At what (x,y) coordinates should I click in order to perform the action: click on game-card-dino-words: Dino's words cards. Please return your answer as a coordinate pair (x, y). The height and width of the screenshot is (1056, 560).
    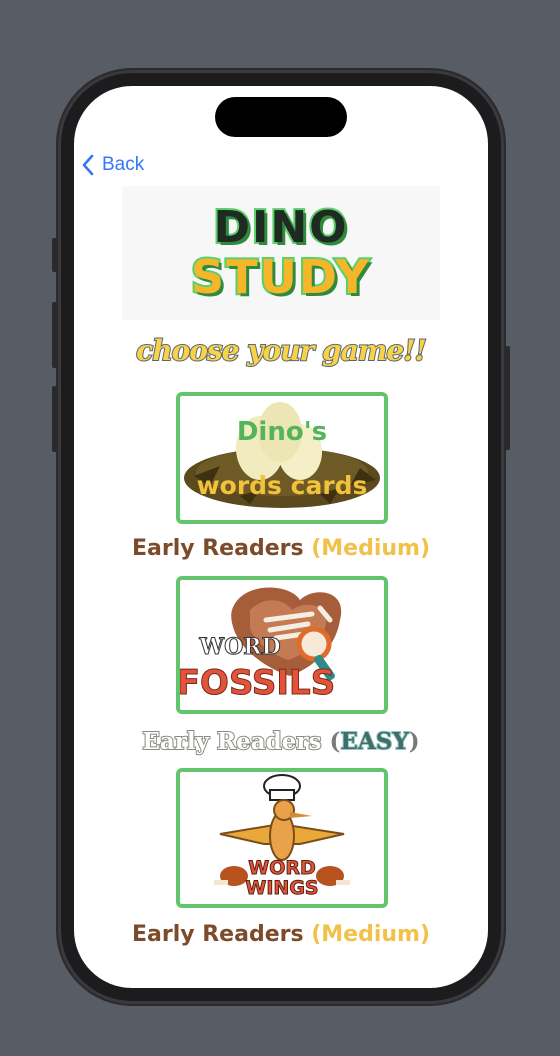
    Looking at the image, I should click on (282, 458).